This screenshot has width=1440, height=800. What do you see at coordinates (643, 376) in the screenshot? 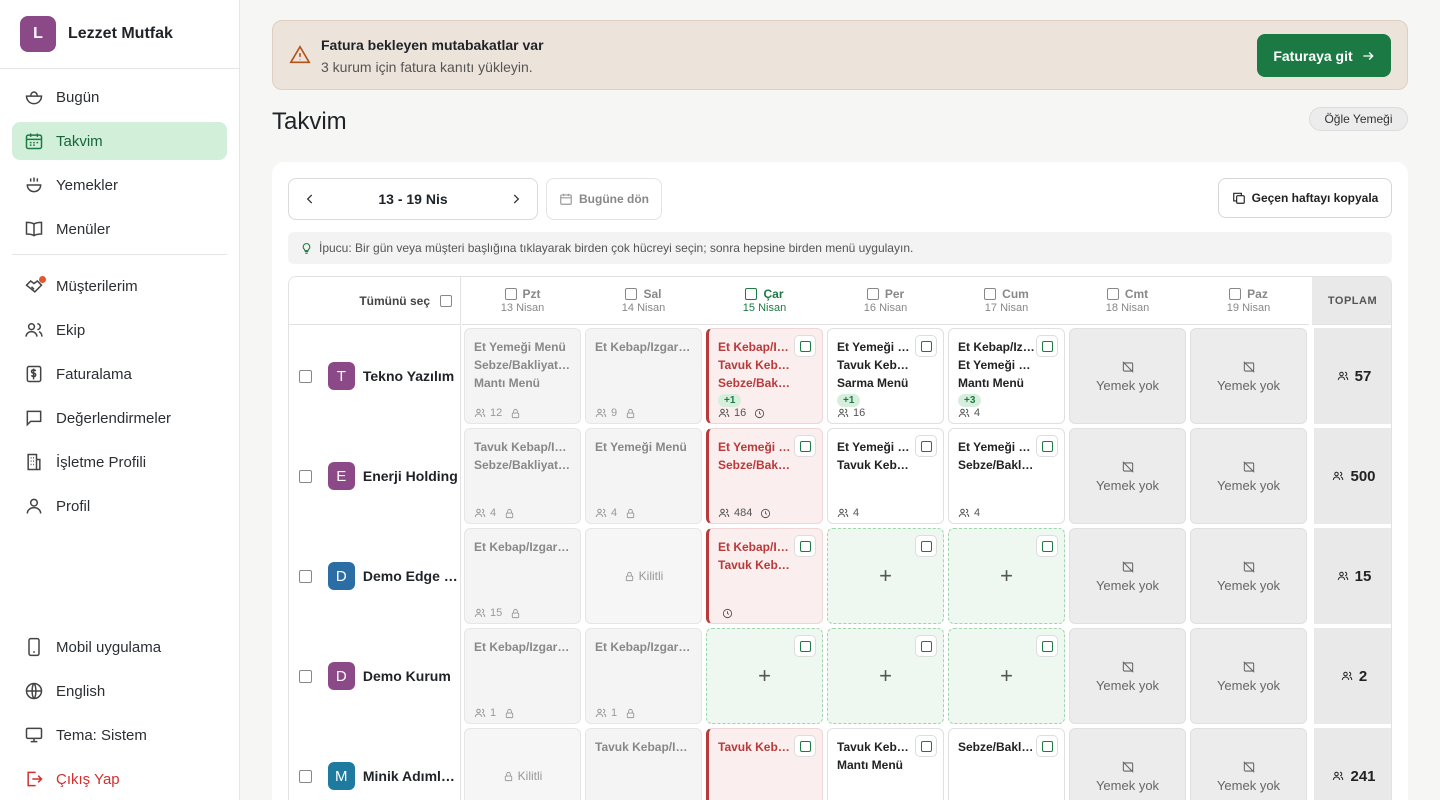
I see `meal-cell: Et Kebap/Izgara Menü 9` at bounding box center [643, 376].